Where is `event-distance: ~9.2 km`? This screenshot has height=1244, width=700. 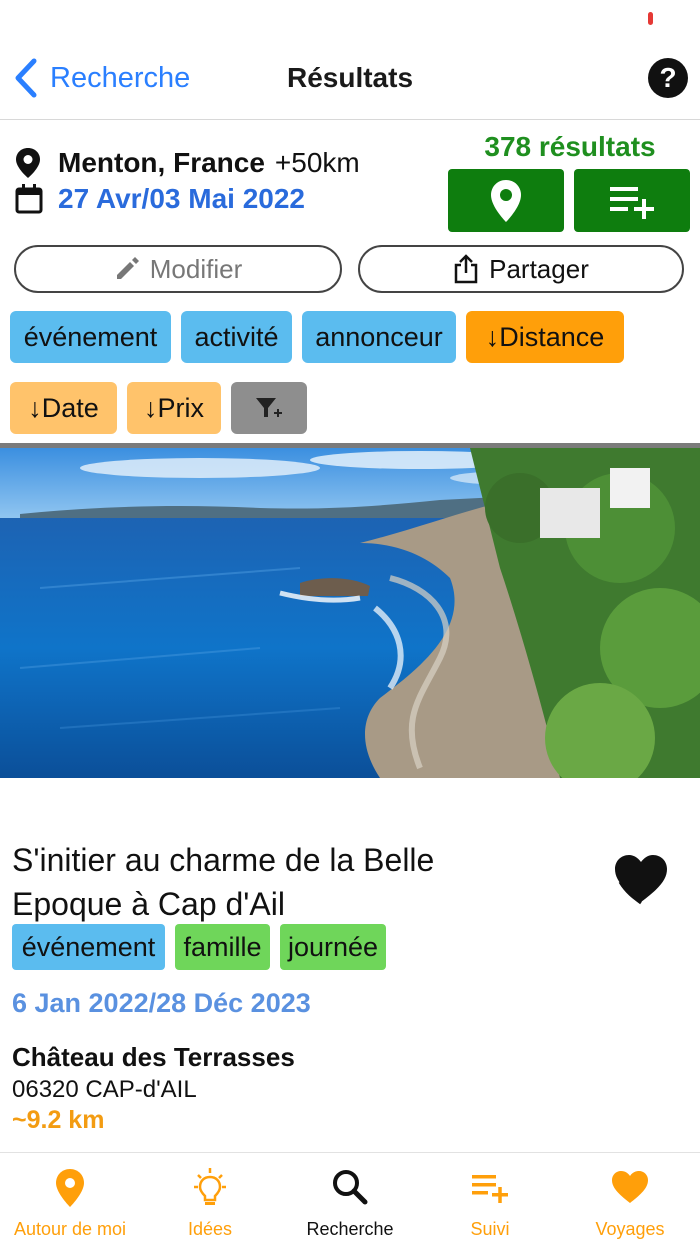
event-distance: ~9.2 km is located at coordinates (58, 1120).